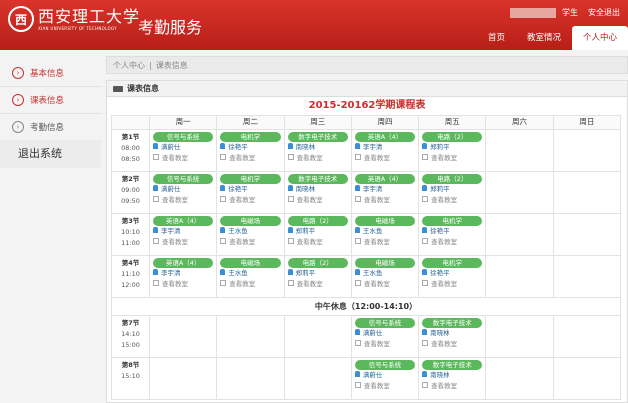  I want to click on nav-classrooms: 教室情况, so click(544, 38).